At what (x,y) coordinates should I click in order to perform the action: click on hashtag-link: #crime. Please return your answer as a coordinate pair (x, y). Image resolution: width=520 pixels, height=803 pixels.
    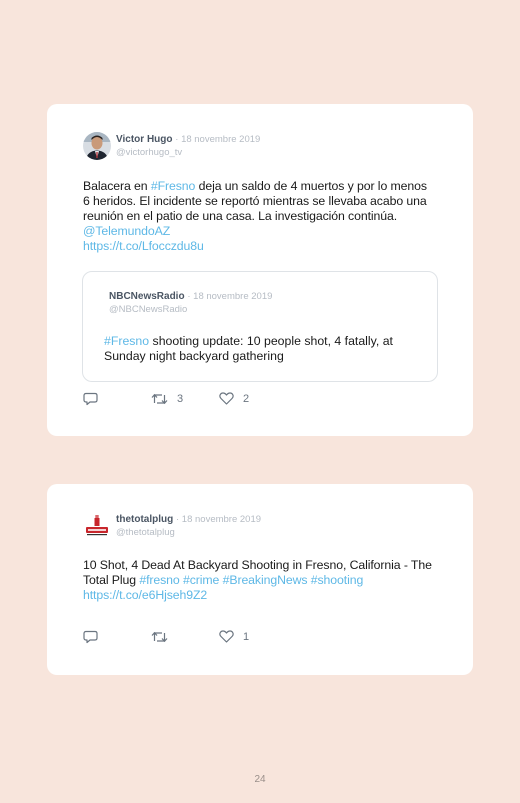
    Looking at the image, I should click on (201, 580).